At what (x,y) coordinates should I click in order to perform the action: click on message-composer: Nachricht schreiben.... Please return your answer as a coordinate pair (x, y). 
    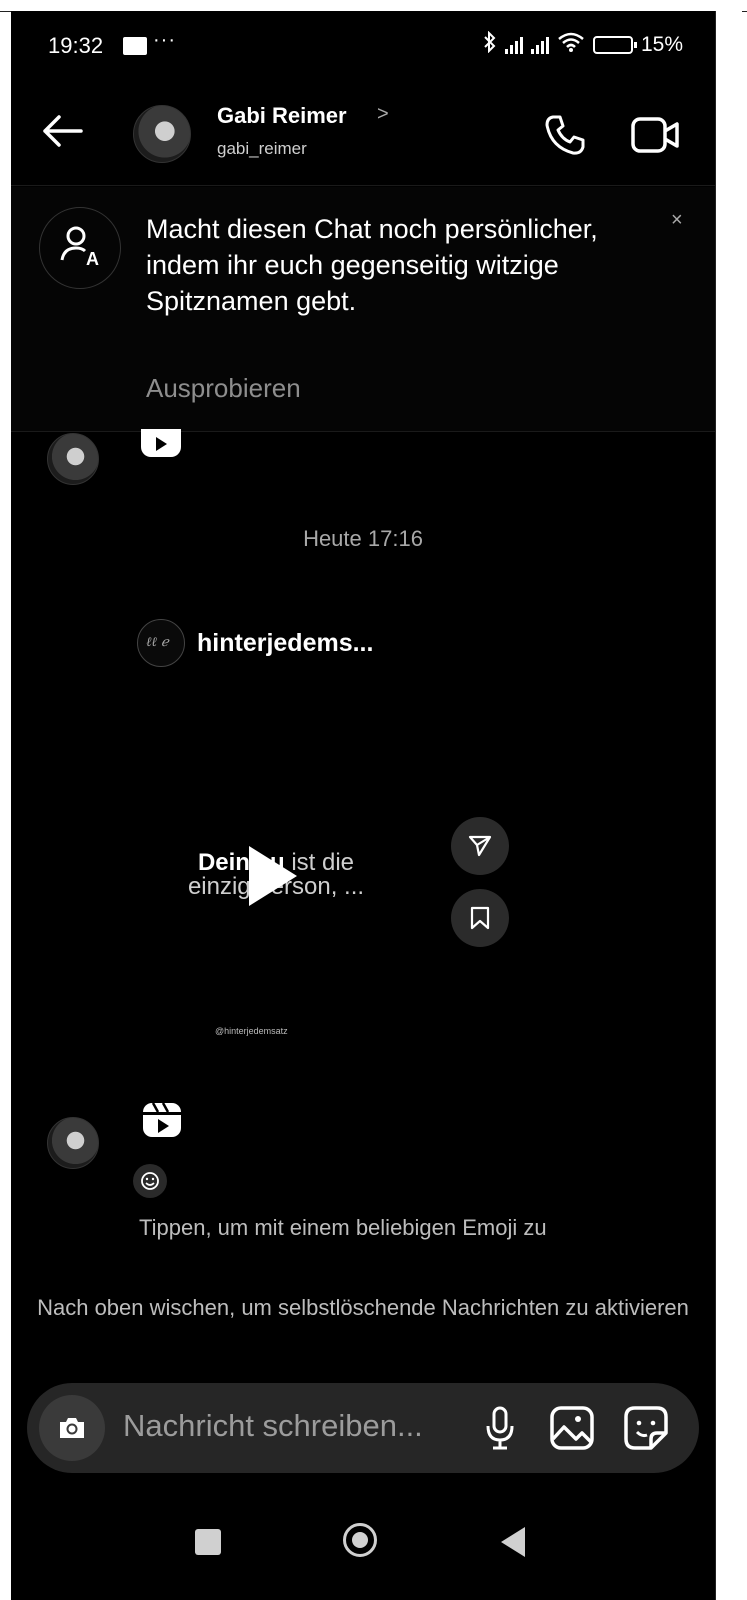
    Looking at the image, I should click on (363, 1428).